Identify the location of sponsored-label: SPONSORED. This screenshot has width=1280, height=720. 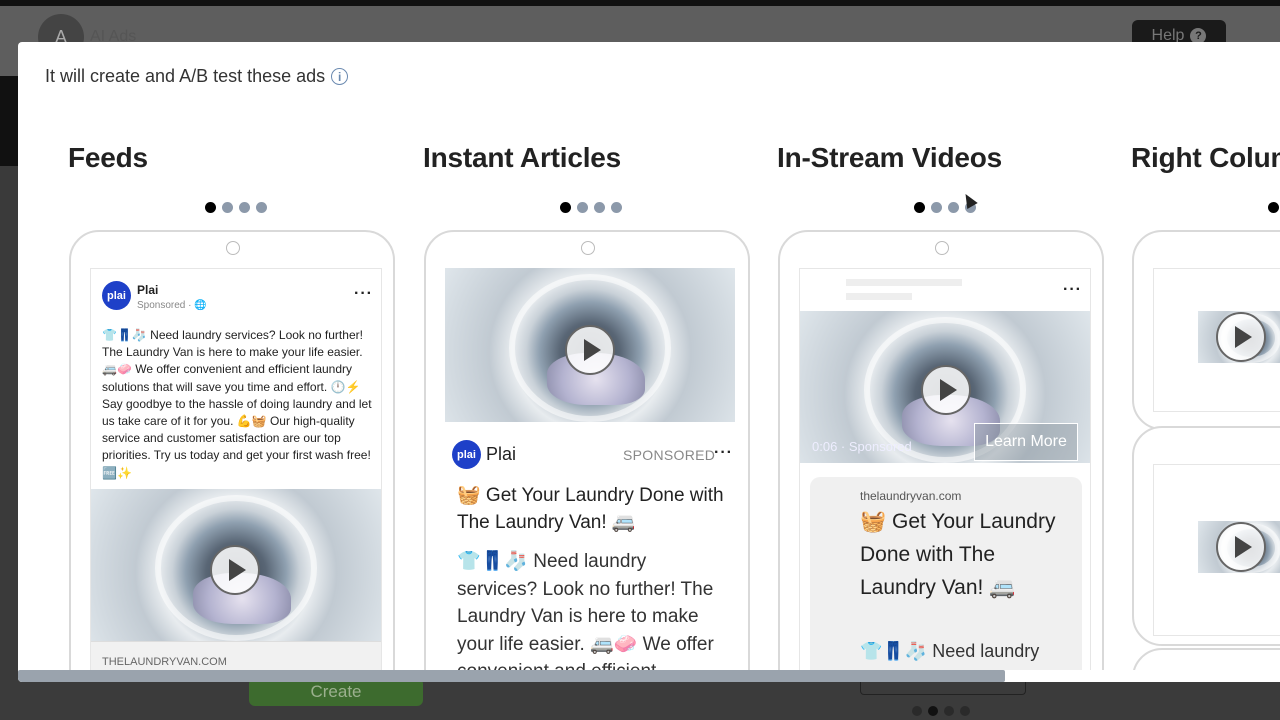
(669, 455).